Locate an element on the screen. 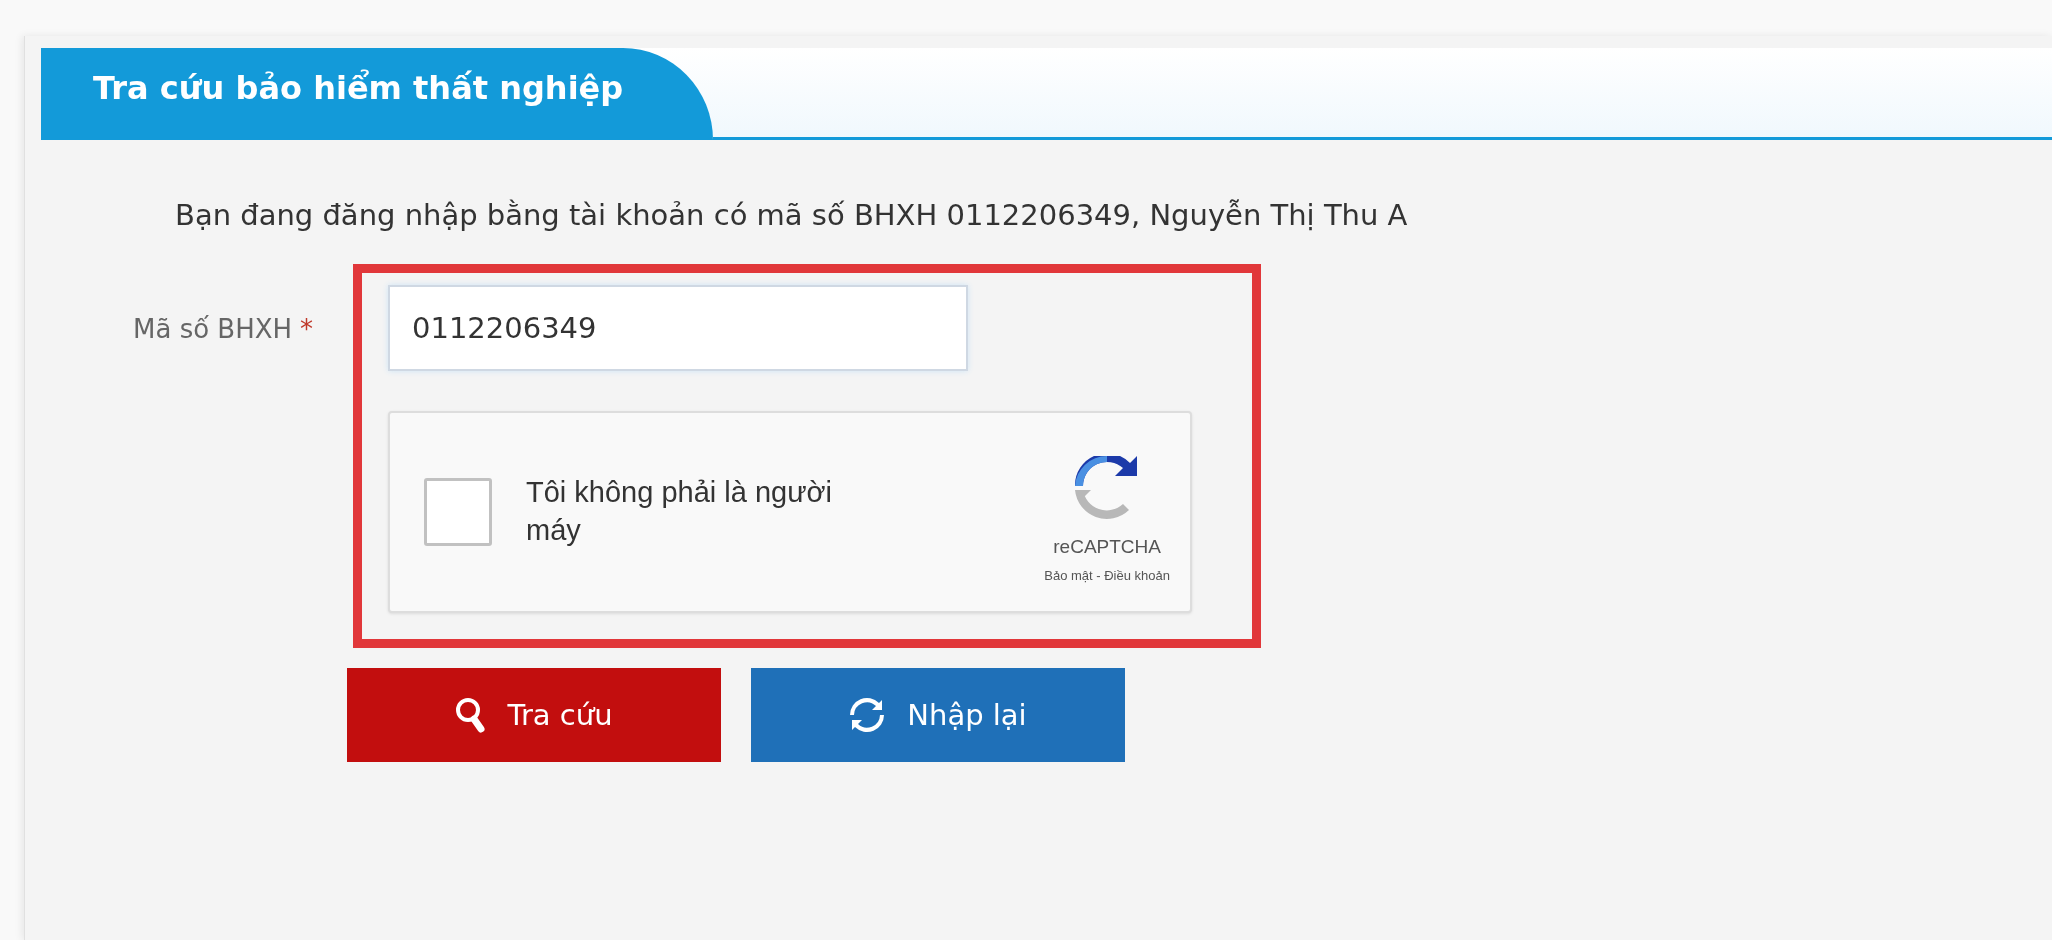 The height and width of the screenshot is (940, 2052). reset-button: Nhập lại is located at coordinates (938, 715).